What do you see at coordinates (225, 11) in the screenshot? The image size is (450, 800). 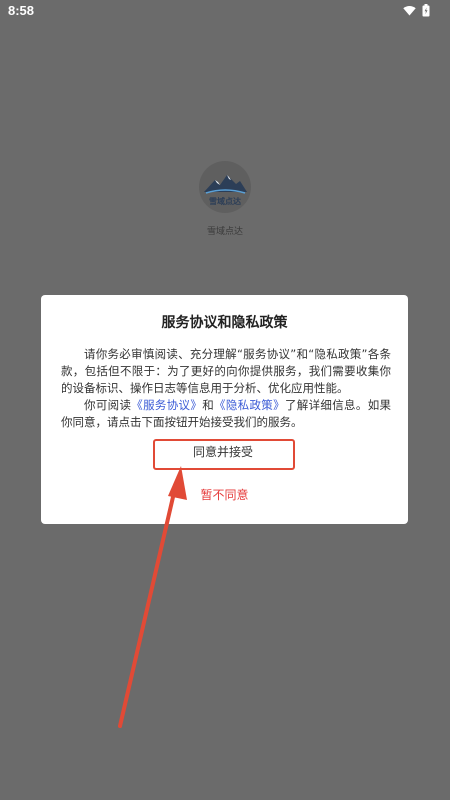 I see `status-bar: 8:58` at bounding box center [225, 11].